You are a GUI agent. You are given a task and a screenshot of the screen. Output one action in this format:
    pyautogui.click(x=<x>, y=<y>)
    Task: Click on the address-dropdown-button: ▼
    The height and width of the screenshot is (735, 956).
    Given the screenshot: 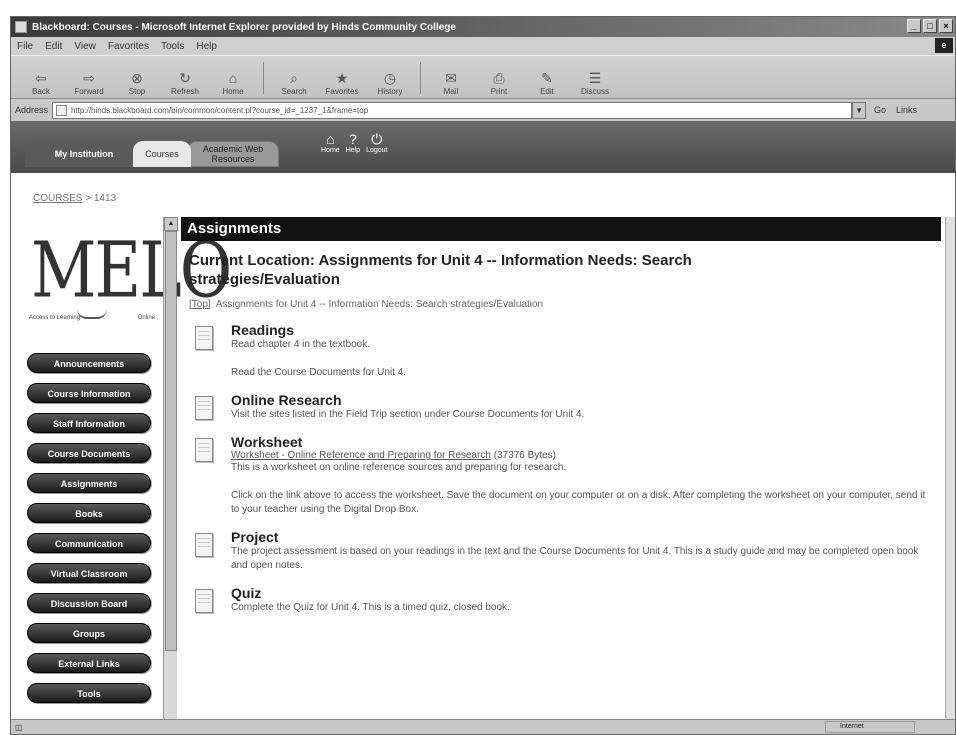 What is the action you would take?
    pyautogui.click(x=859, y=110)
    